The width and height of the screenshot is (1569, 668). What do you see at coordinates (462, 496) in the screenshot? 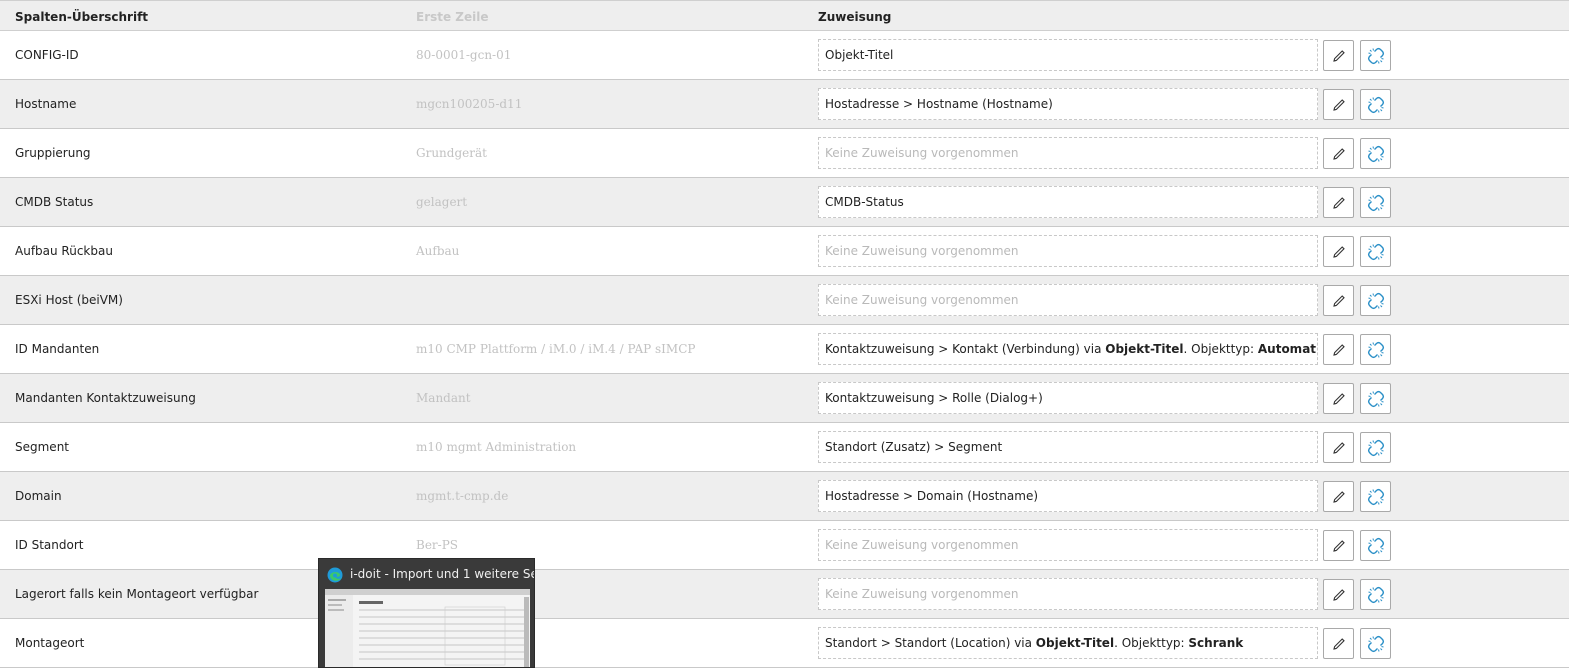
I see `first-row-cell: mgmt.t-cmp.de` at bounding box center [462, 496].